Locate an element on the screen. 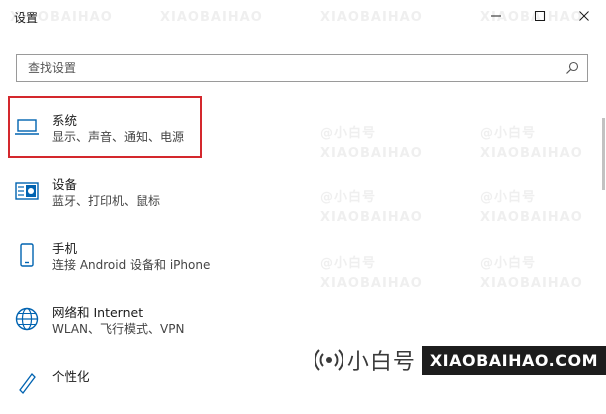 The height and width of the screenshot is (414, 606). category-name: 个性化 is located at coordinates (71, 376).